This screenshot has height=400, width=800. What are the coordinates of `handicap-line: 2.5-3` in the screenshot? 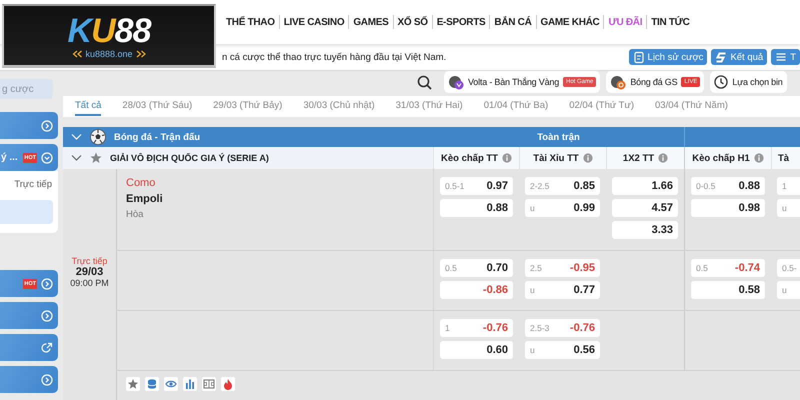 It's located at (540, 328).